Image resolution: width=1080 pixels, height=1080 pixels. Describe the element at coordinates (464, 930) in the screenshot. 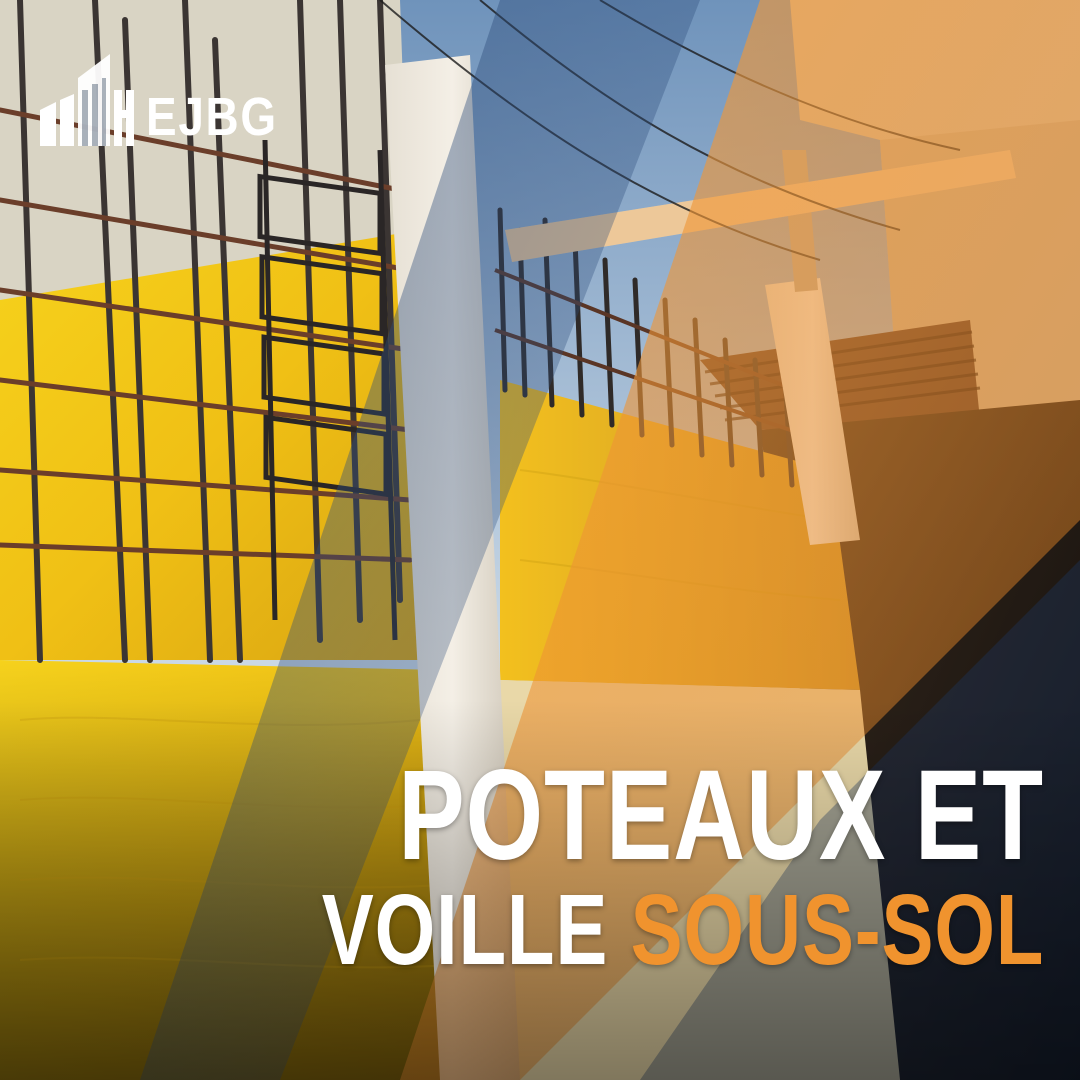

I see `headline-word-voille: VOILLE` at that location.